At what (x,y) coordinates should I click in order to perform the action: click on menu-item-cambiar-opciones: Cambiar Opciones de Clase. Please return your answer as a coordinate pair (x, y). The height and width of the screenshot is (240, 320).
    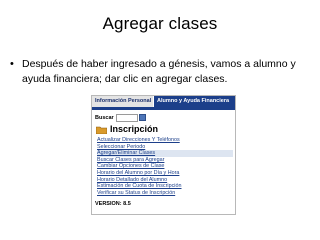
    Looking at the image, I should click on (165, 166).